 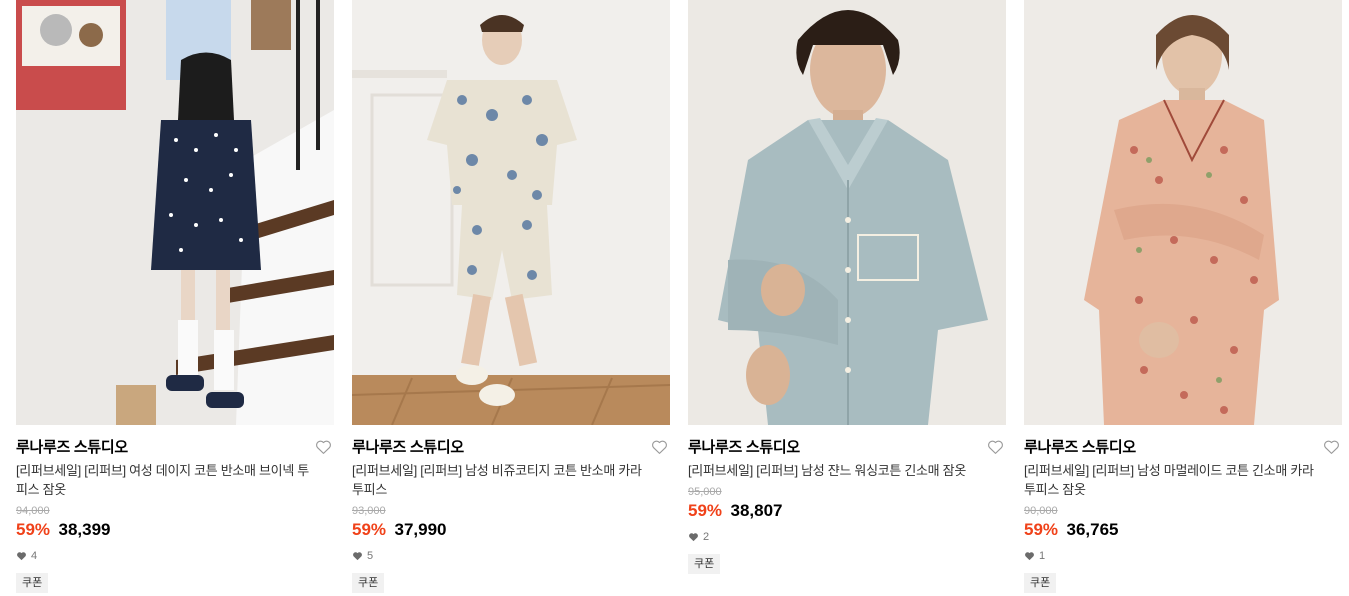 I want to click on sale-price: 38,399, so click(x=84, y=529).